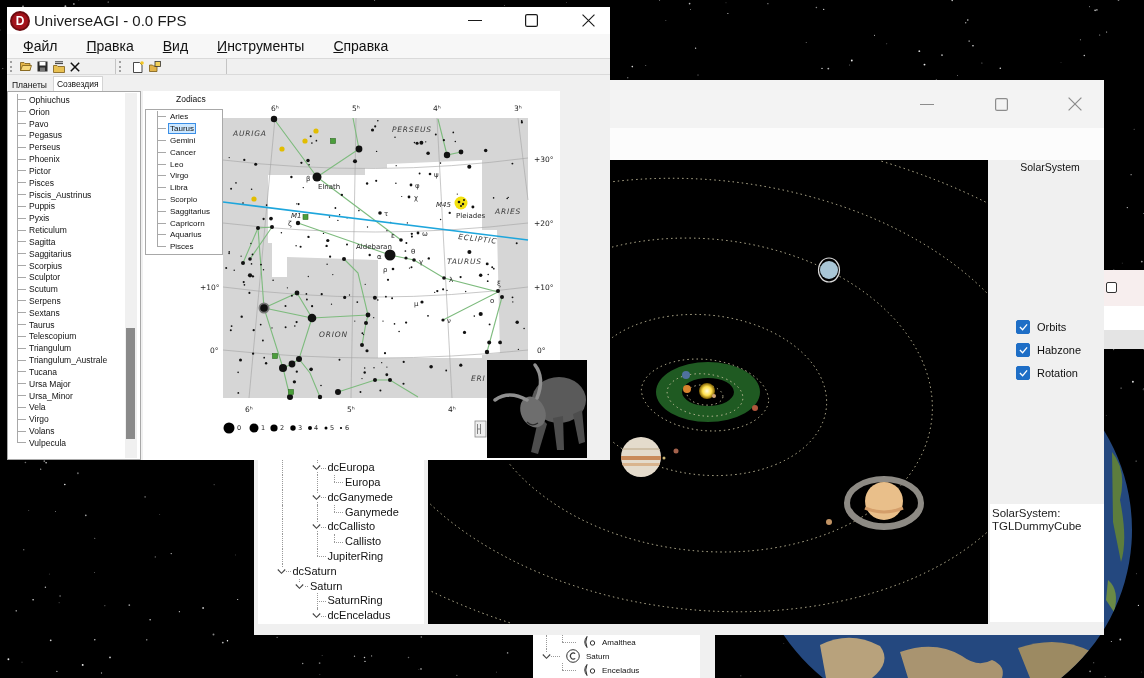  Describe the element at coordinates (46, 265) in the screenshot. I see `tree-item: Scorpius` at that location.